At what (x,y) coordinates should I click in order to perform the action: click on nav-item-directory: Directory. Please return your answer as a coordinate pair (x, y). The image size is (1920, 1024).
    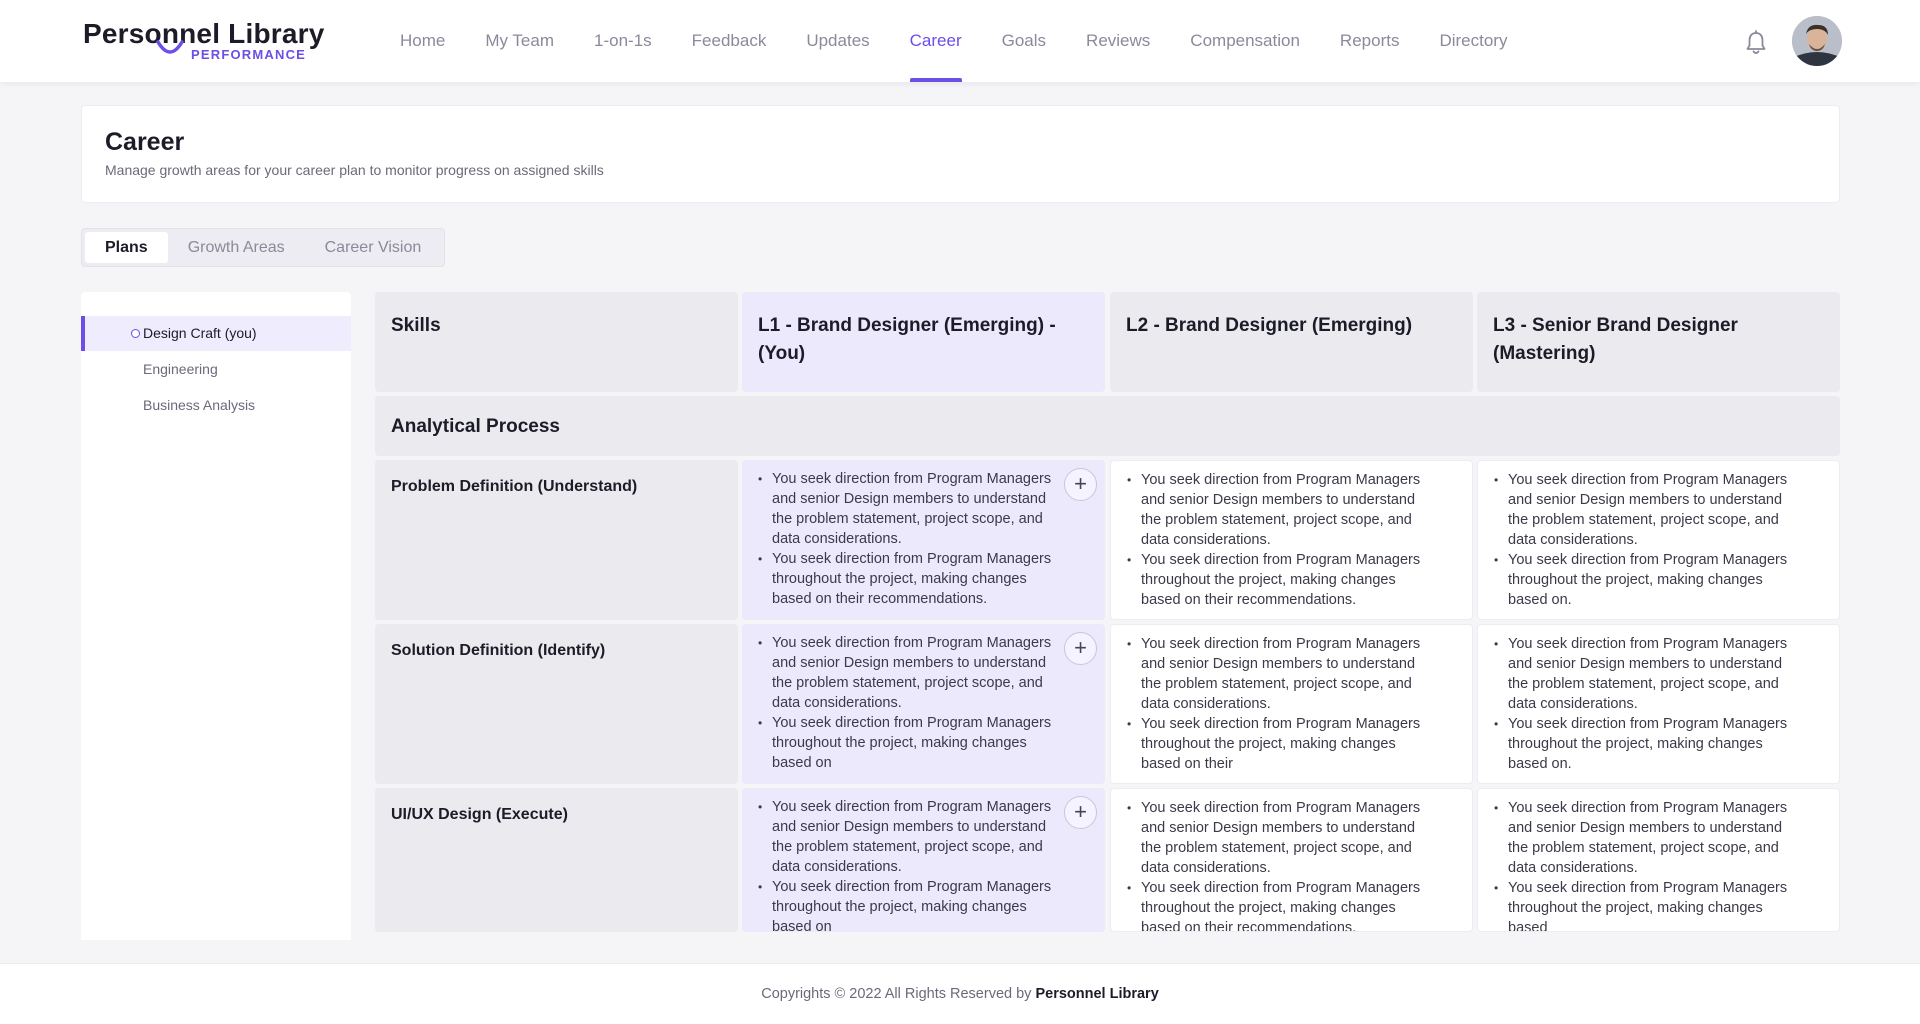
    Looking at the image, I should click on (1473, 41).